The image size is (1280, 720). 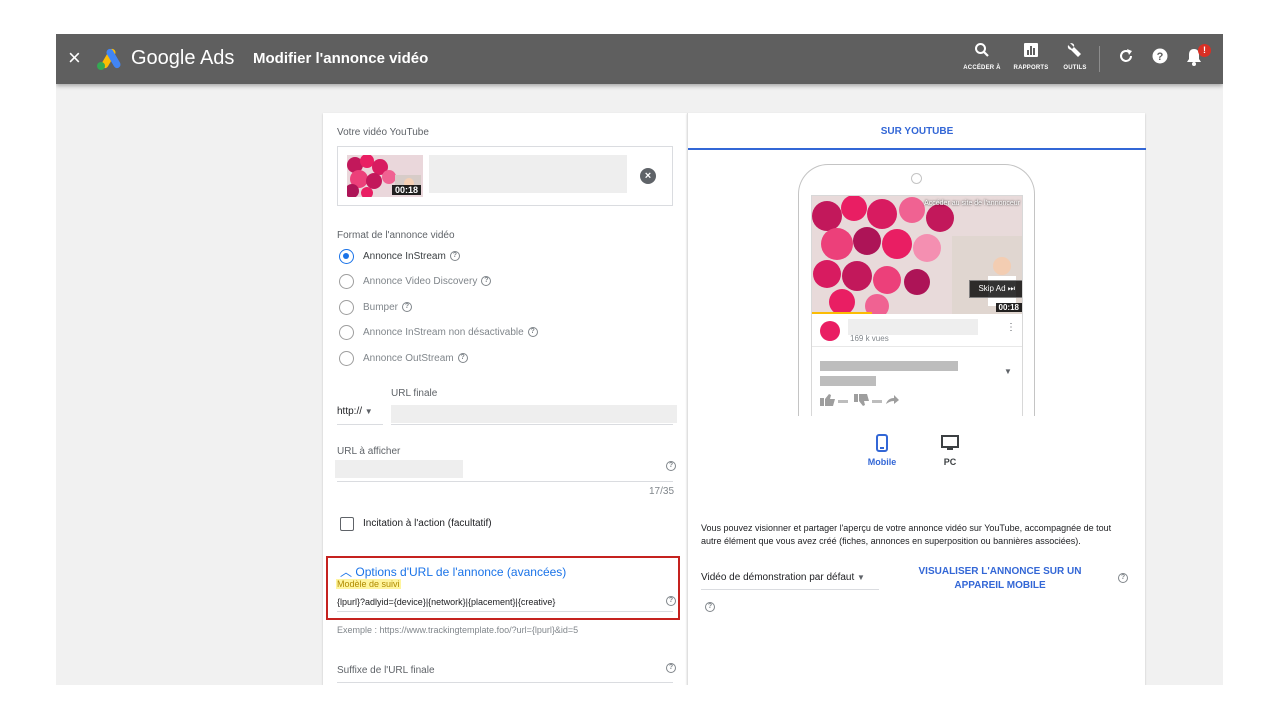 I want to click on tools-label: OUTILS, so click(x=1075, y=68).